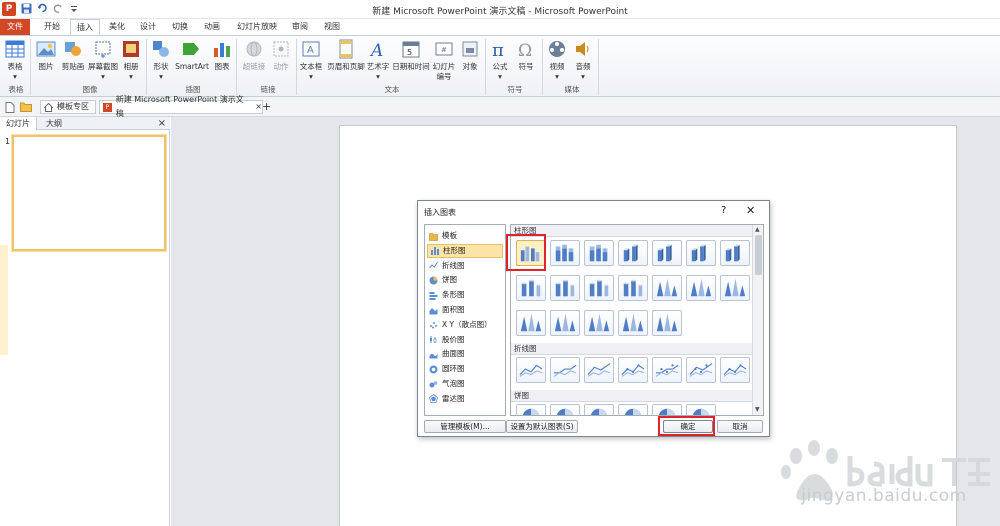 This screenshot has height=526, width=1000. What do you see at coordinates (411, 55) in the screenshot?
I see `date-time-button: 5 日期和时间` at bounding box center [411, 55].